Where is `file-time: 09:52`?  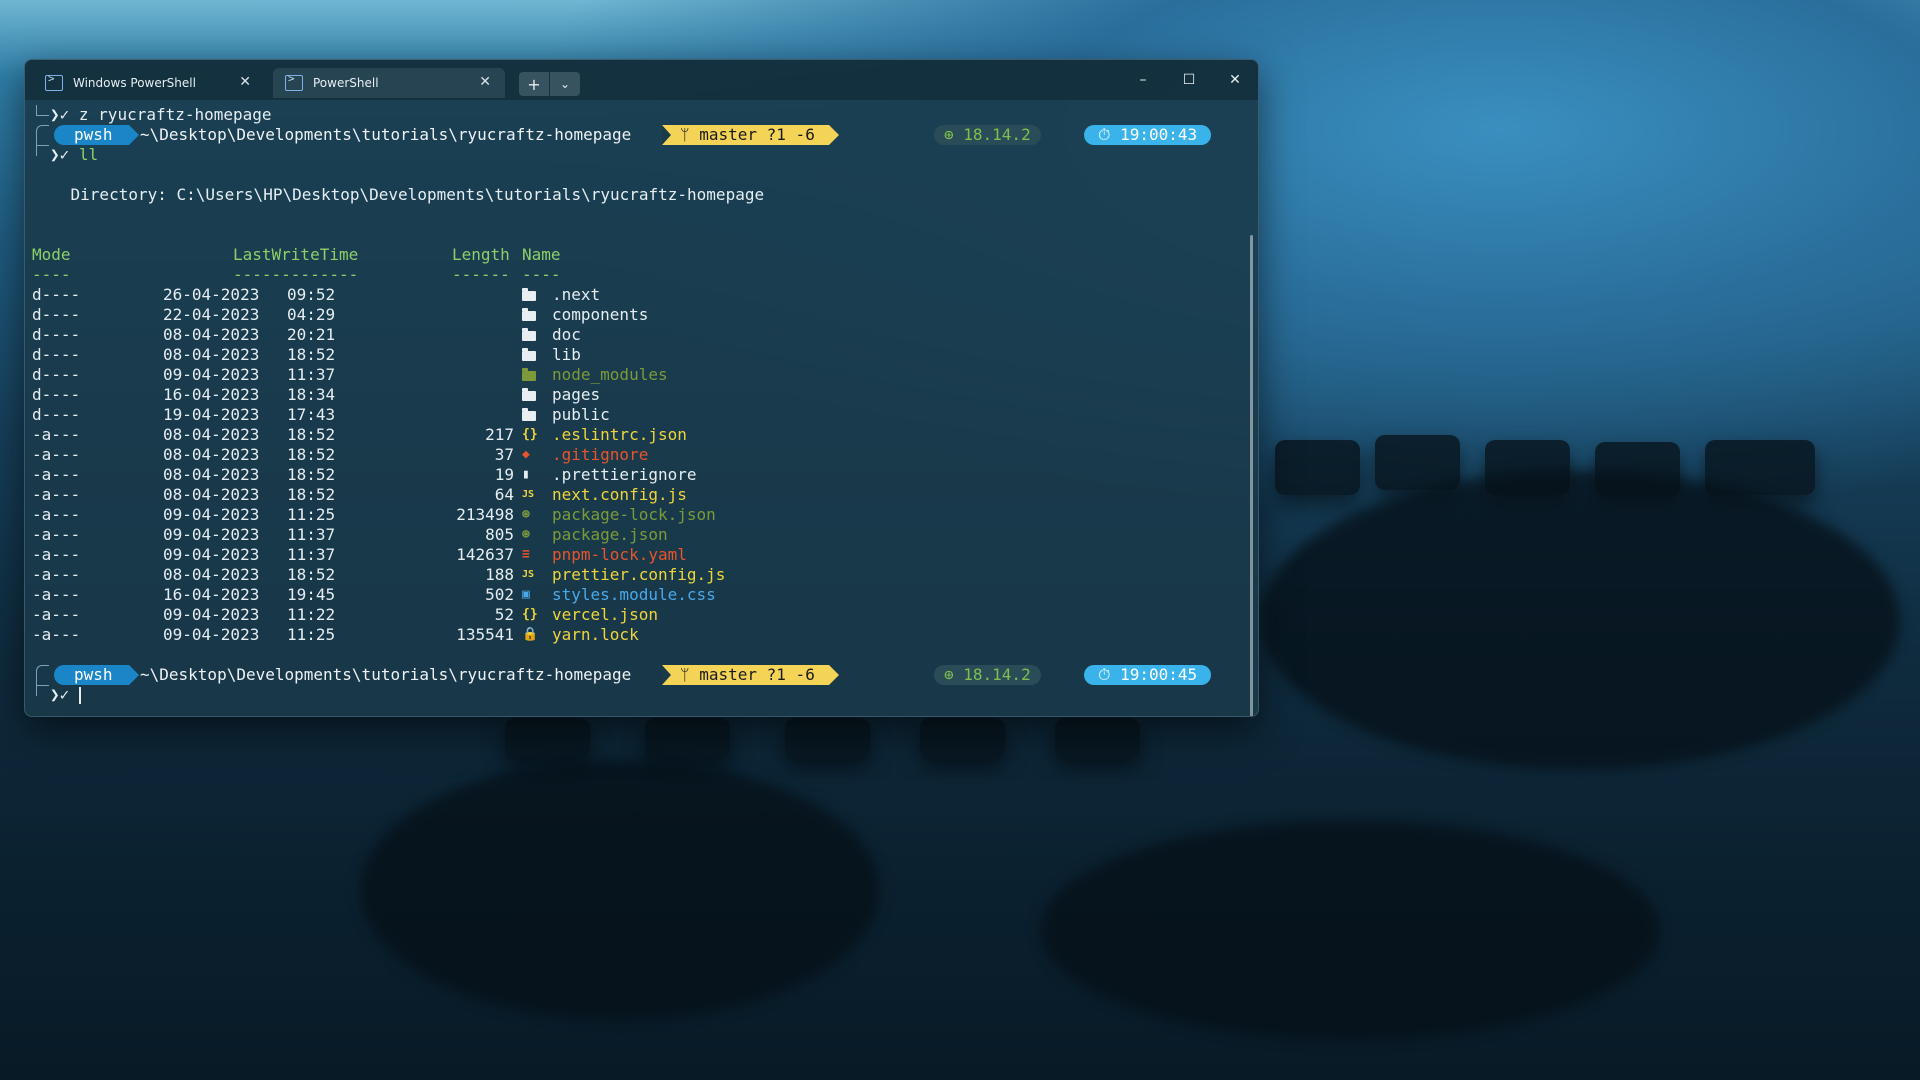 file-time: 09:52 is located at coordinates (311, 294).